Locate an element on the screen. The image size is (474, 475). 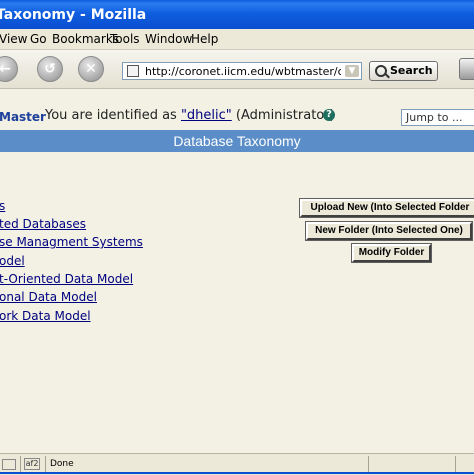
tree-item: odel is located at coordinates (12, 261).